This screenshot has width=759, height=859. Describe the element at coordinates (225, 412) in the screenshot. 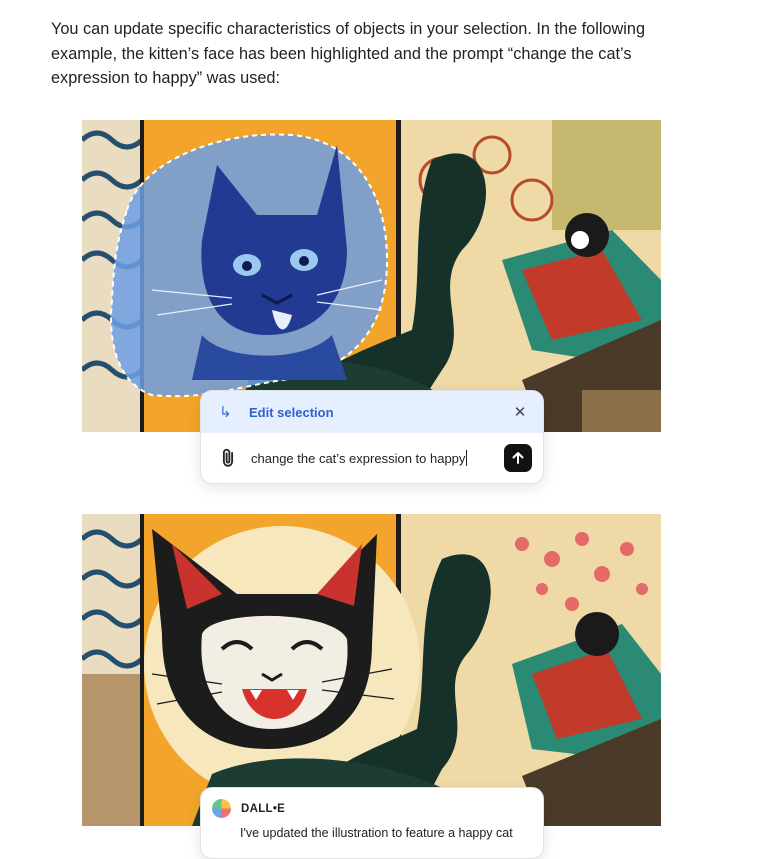

I see `arrow-turn-icon: ↳` at that location.